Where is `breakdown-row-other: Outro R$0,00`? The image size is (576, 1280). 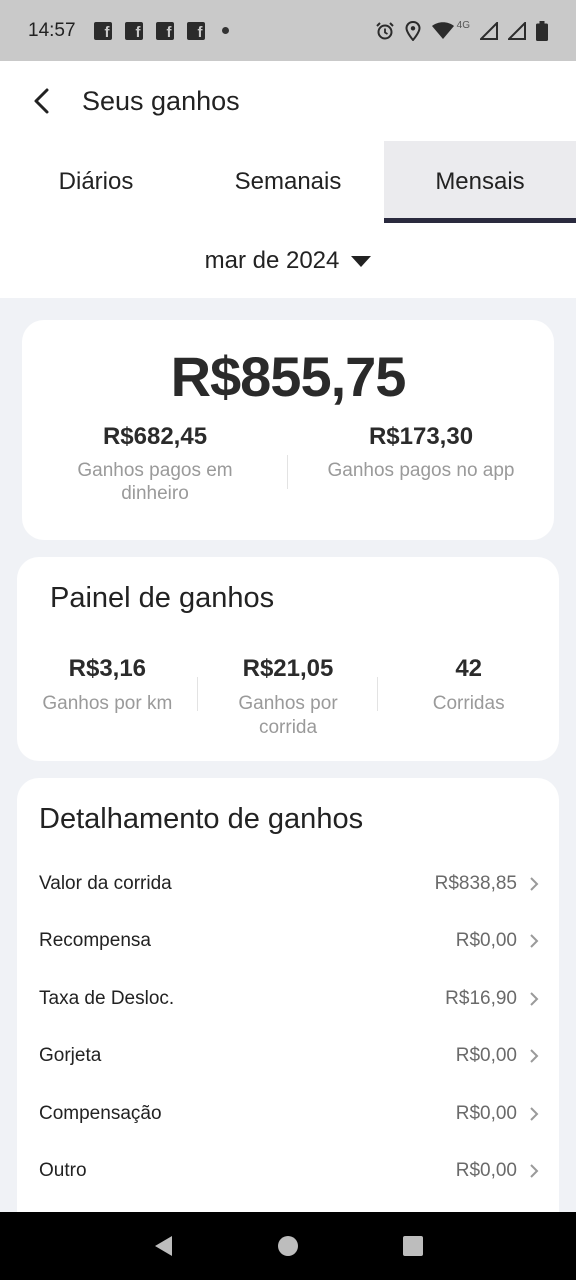 breakdown-row-other: Outro R$0,00 is located at coordinates (289, 1172).